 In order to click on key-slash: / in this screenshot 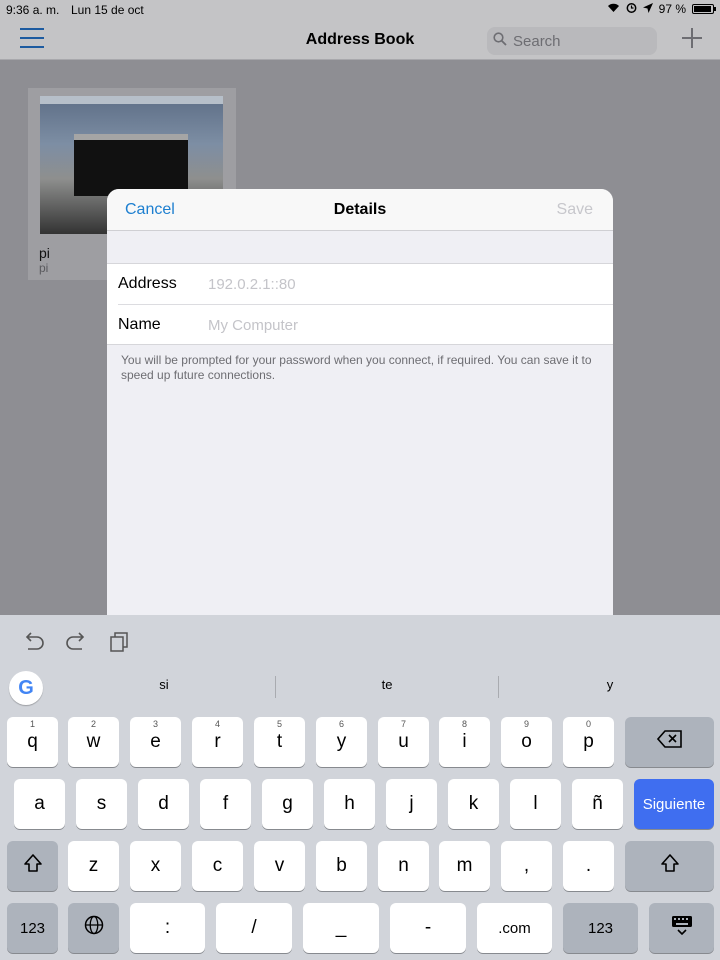, I will do `click(254, 928)`.